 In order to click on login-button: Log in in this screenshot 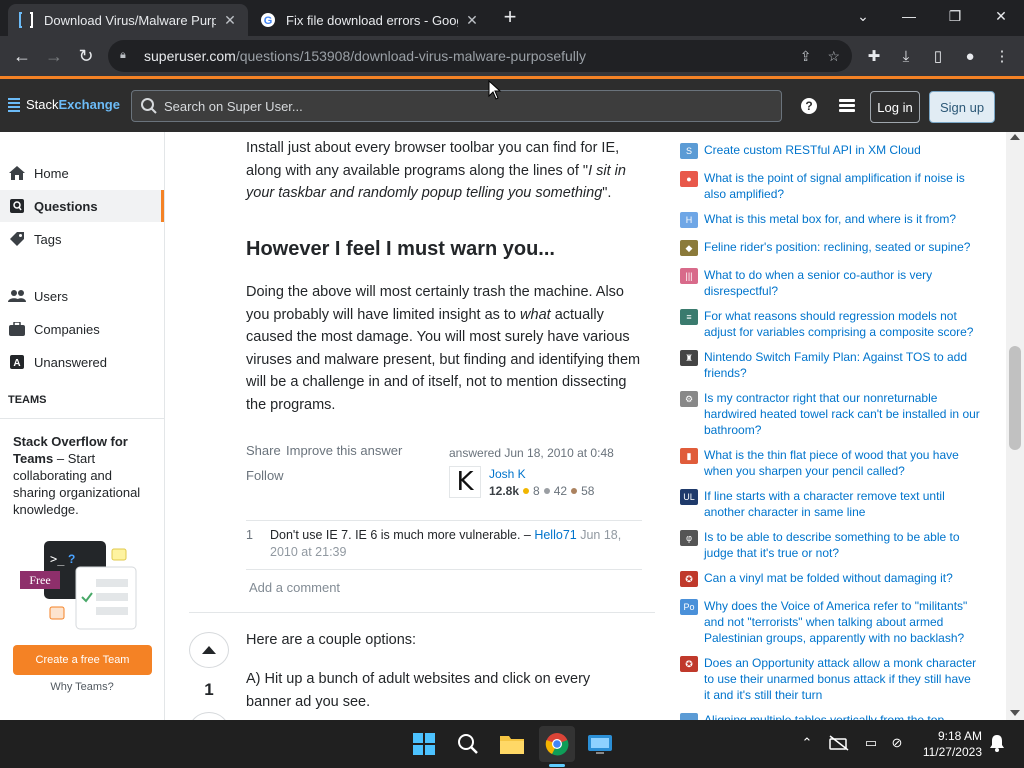, I will do `click(895, 107)`.